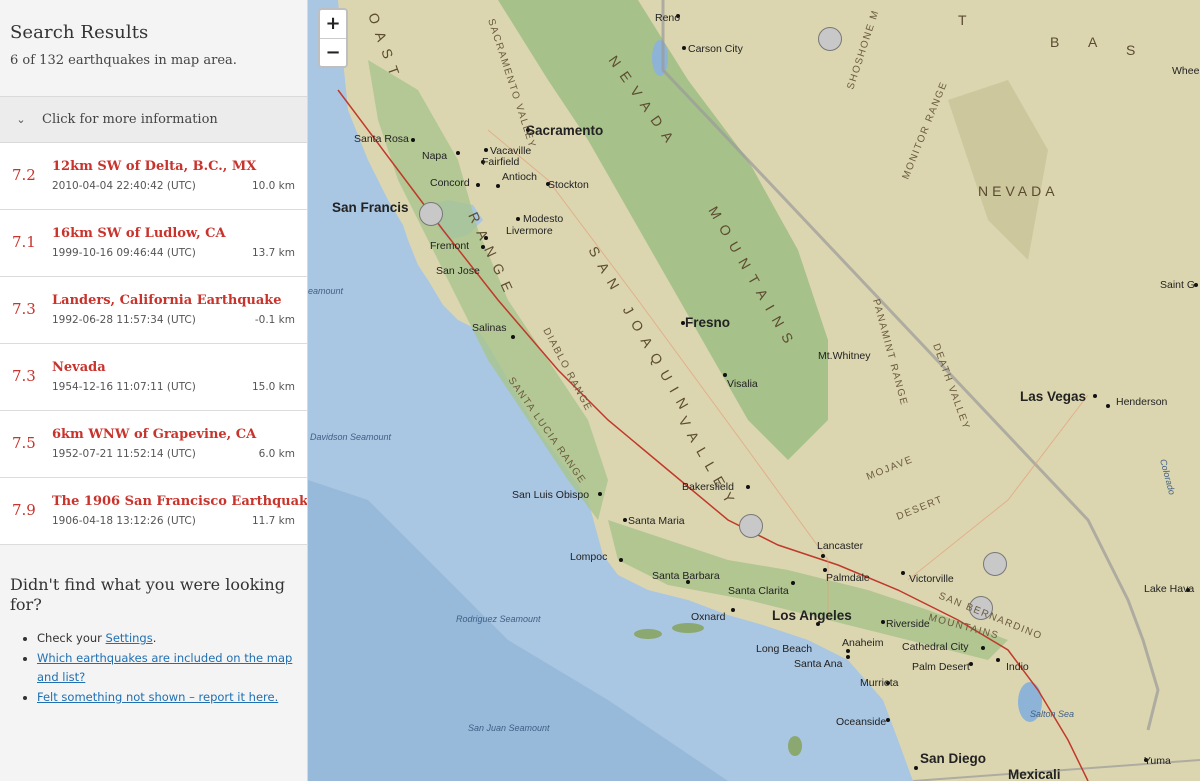  Describe the element at coordinates (931, 579) in the screenshot. I see `city-label-victorville: Victorville` at that location.